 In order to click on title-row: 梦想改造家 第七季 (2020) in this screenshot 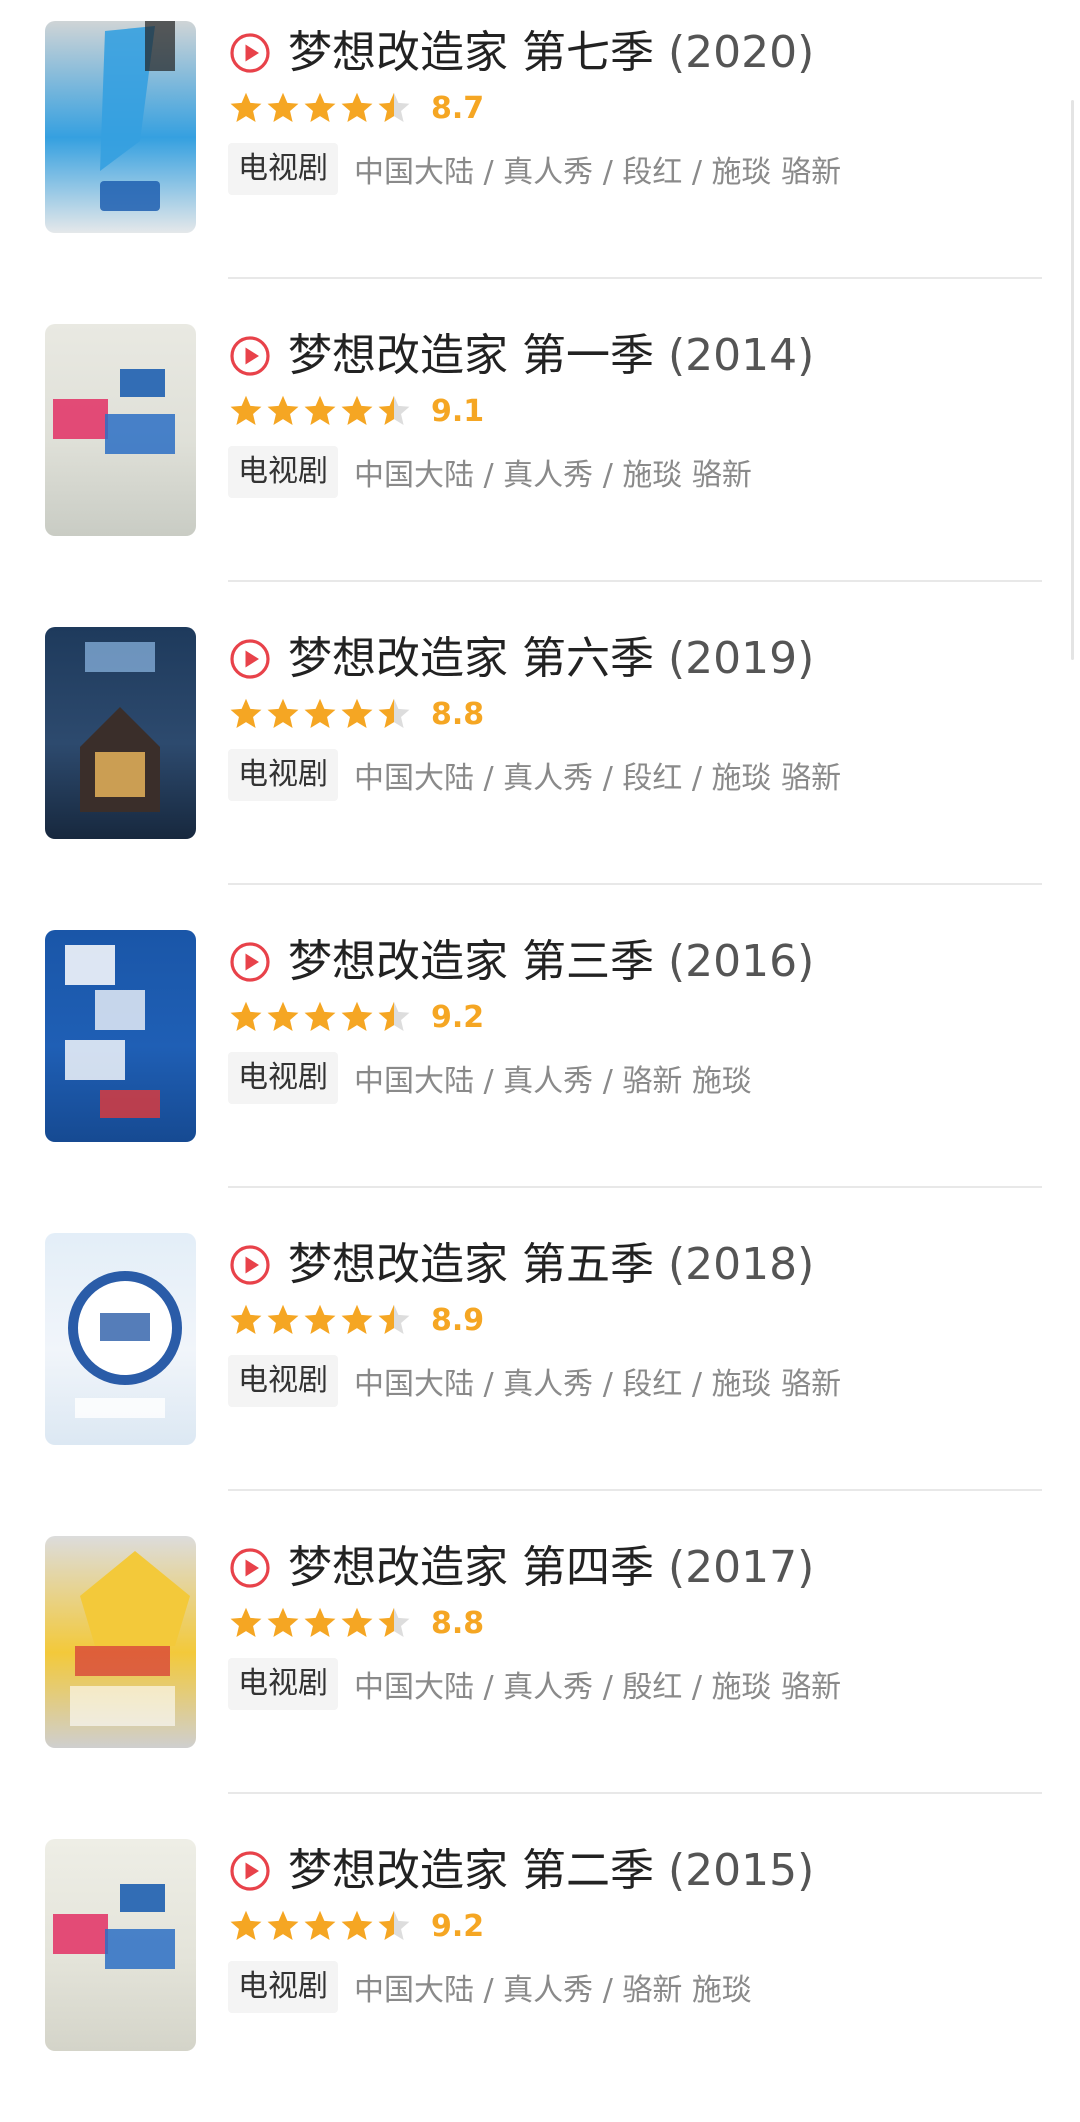, I will do `click(521, 53)`.